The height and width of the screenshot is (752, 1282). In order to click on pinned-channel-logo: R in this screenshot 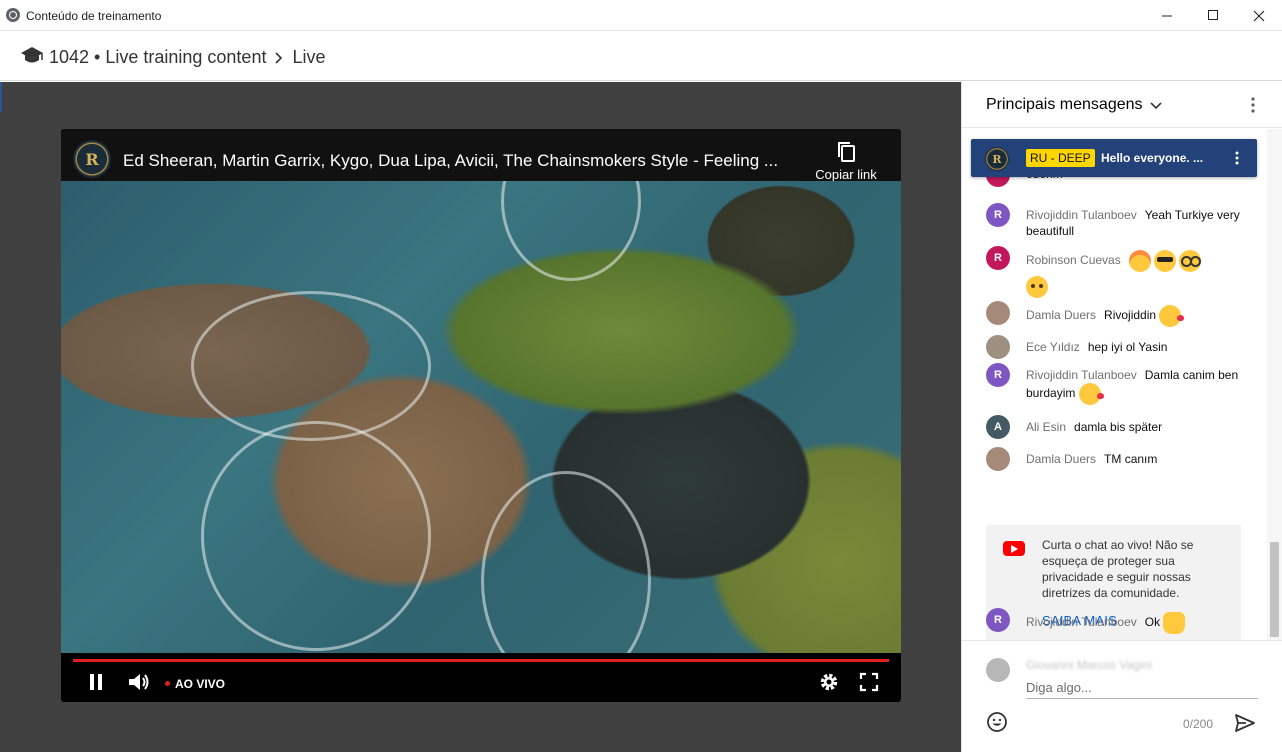, I will do `click(997, 159)`.